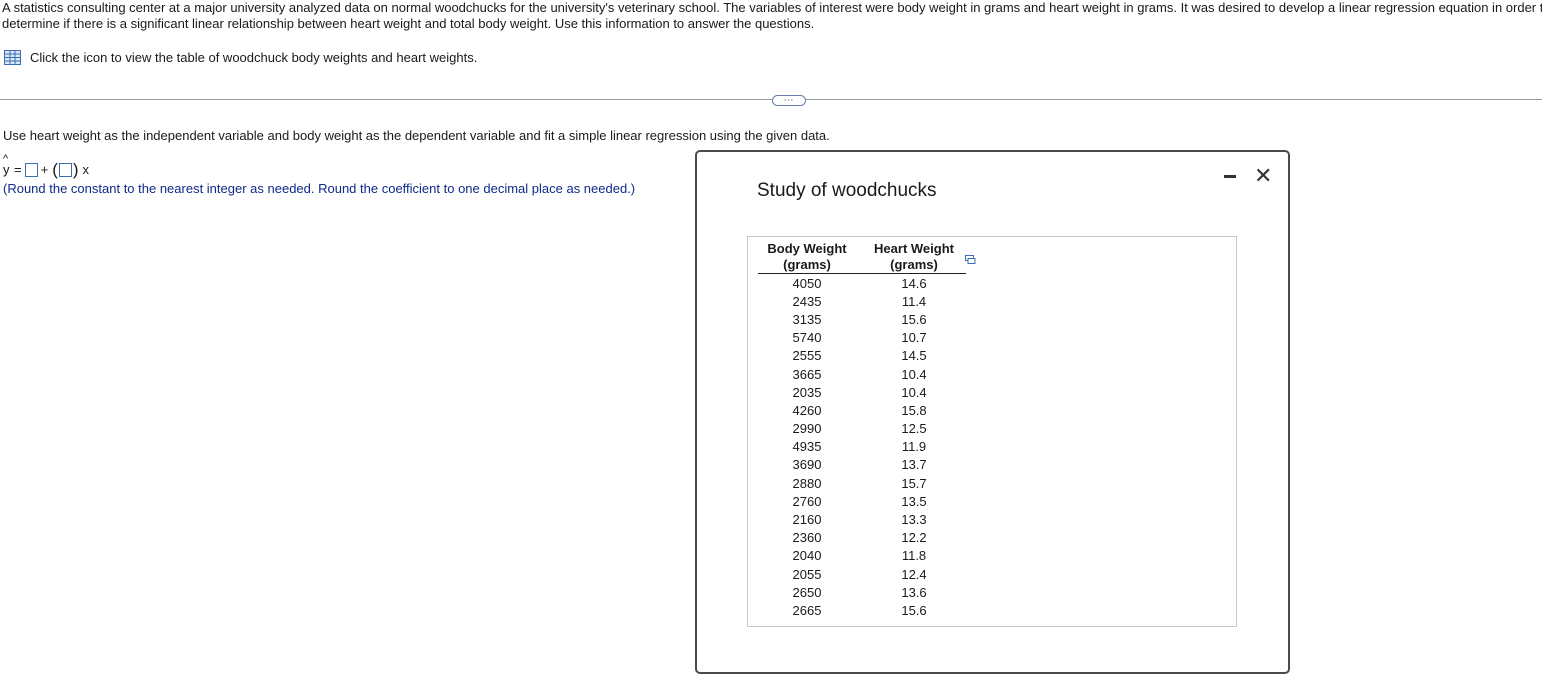 The image size is (1542, 674). What do you see at coordinates (31, 169) in the screenshot?
I see `constant-answer-box` at bounding box center [31, 169].